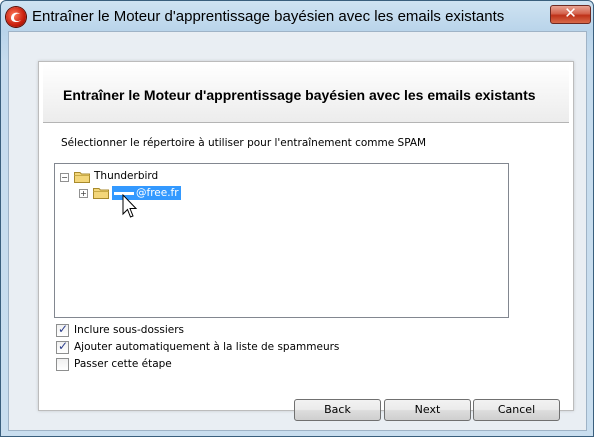 This screenshot has width=596, height=439. I want to click on tree-item-account: + @free.fr, so click(179, 193).